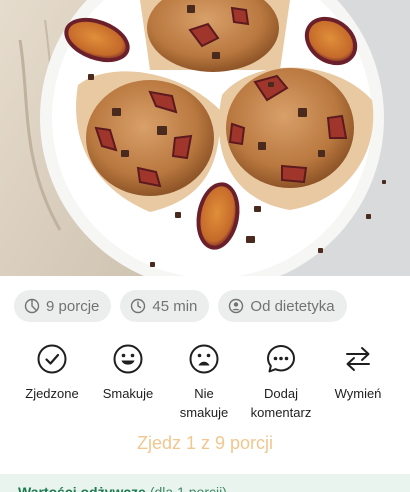 This screenshot has width=410, height=492. What do you see at coordinates (175, 306) in the screenshot?
I see `time-label: 45 min` at bounding box center [175, 306].